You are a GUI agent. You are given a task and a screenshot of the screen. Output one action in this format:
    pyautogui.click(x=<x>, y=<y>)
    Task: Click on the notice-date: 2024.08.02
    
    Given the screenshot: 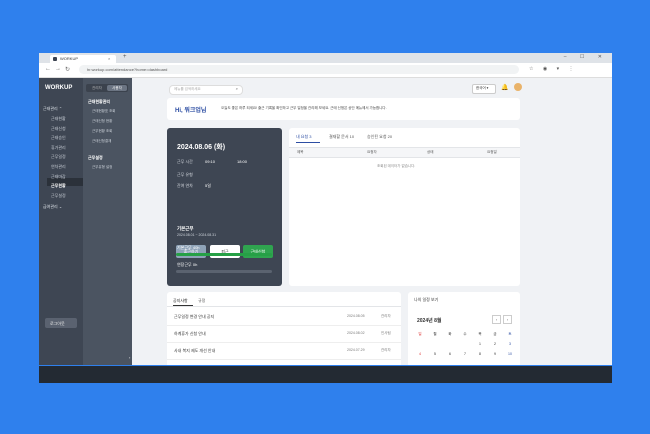 What is the action you would take?
    pyautogui.click(x=356, y=333)
    